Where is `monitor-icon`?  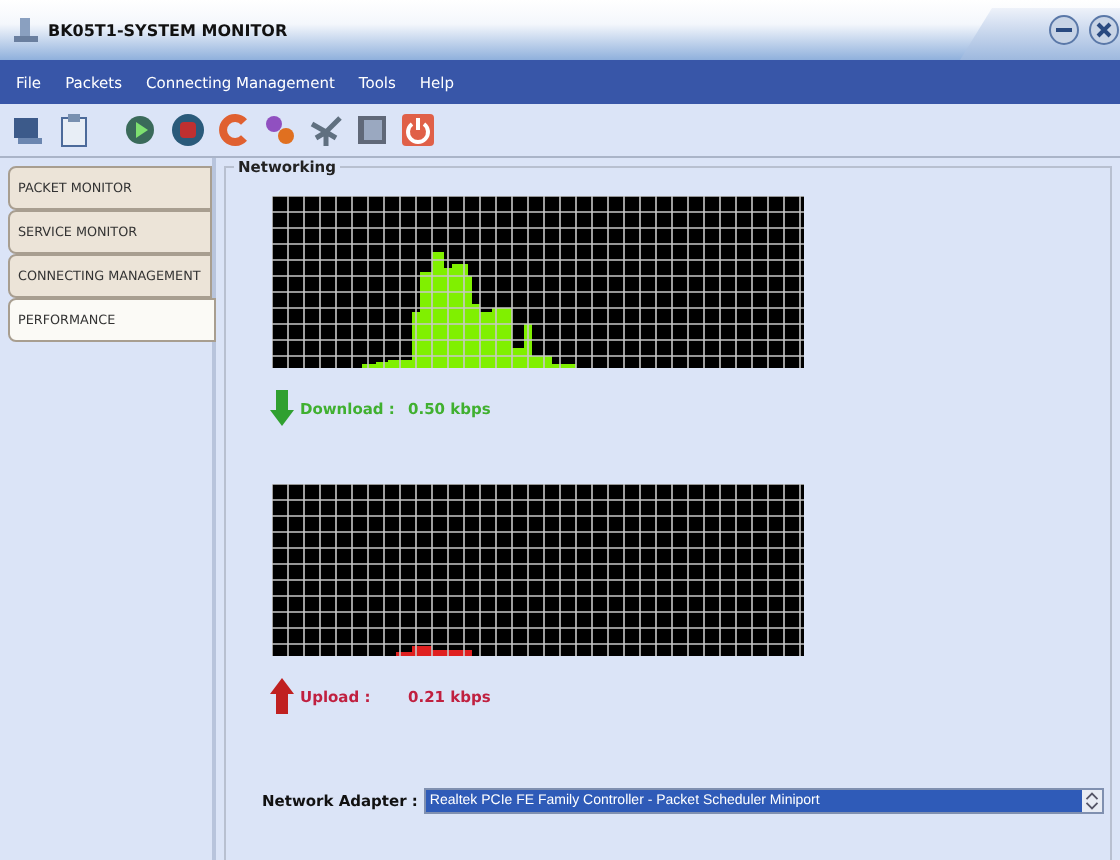 monitor-icon is located at coordinates (28, 130).